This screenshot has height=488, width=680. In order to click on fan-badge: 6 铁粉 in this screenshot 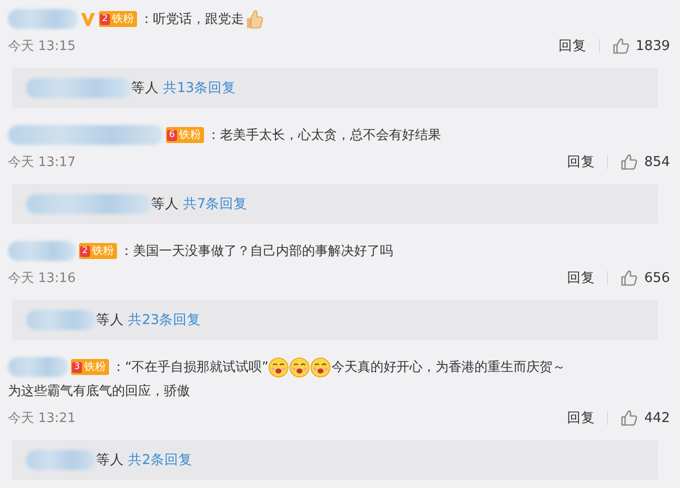, I will do `click(185, 135)`.